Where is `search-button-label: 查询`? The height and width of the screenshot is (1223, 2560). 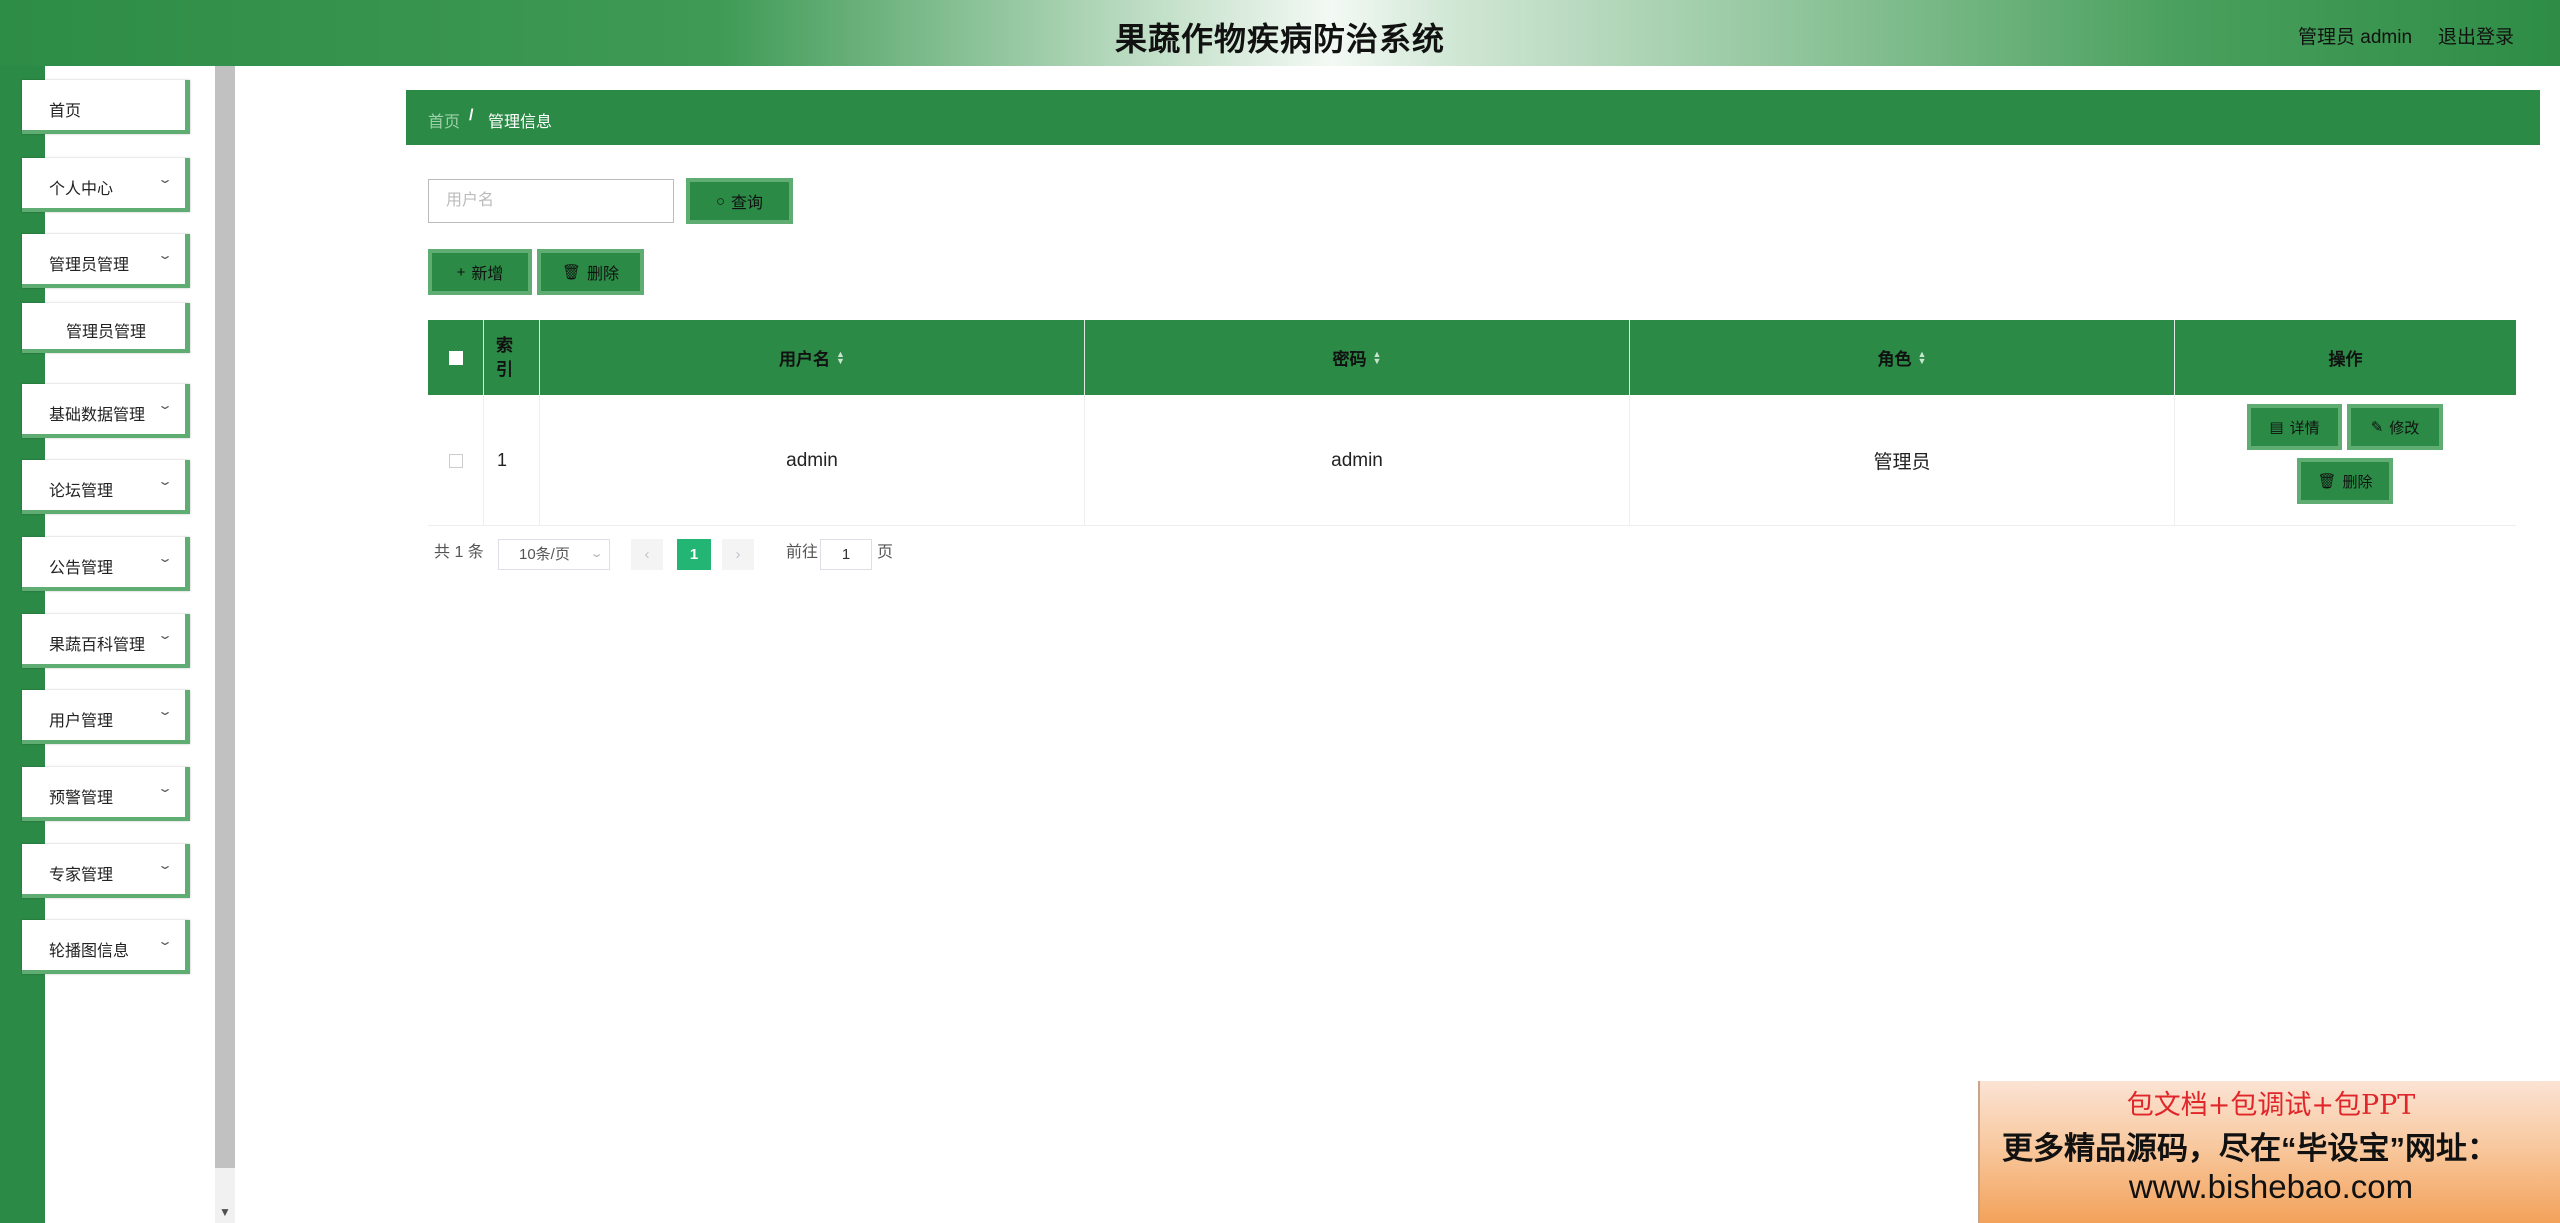 search-button-label: 查询 is located at coordinates (747, 203).